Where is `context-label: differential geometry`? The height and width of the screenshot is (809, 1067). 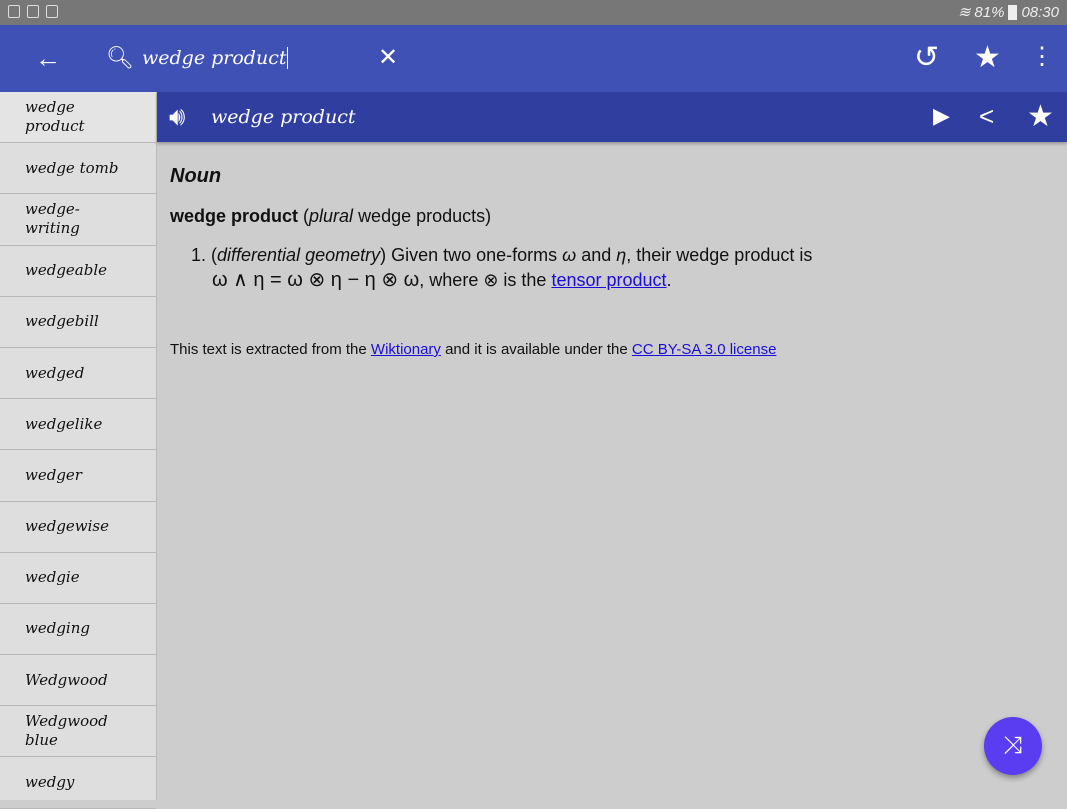
context-label: differential geometry is located at coordinates (299, 255).